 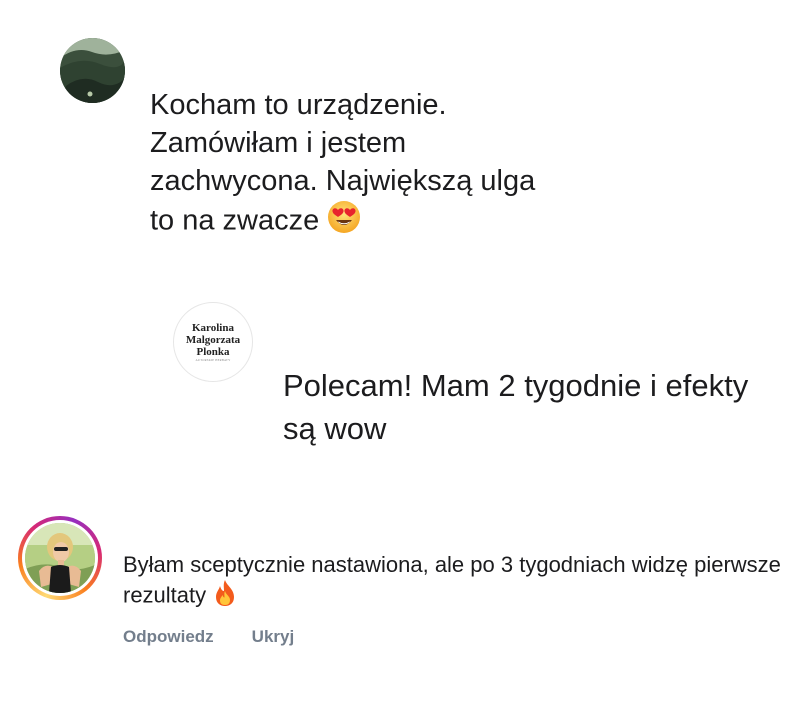 I want to click on logo-text-line: Malgorzata, so click(x=213, y=339).